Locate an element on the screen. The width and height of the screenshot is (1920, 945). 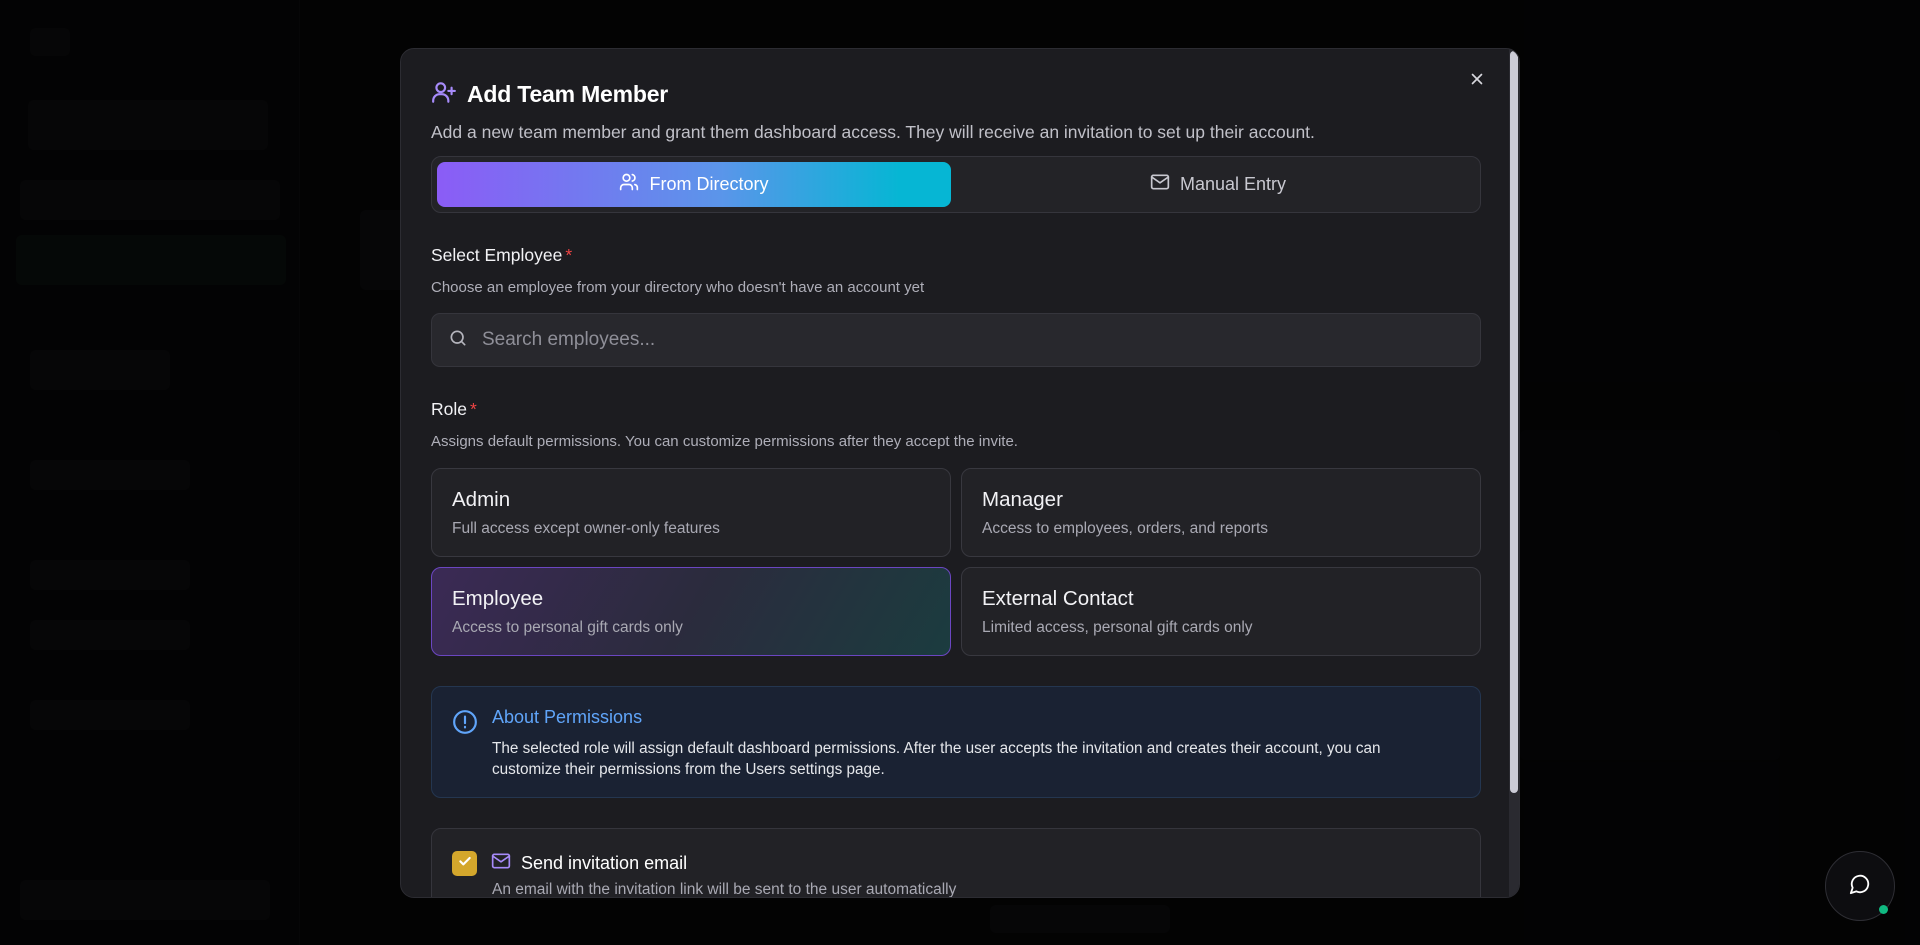
tab-from-directory: From Directory is located at coordinates (694, 184).